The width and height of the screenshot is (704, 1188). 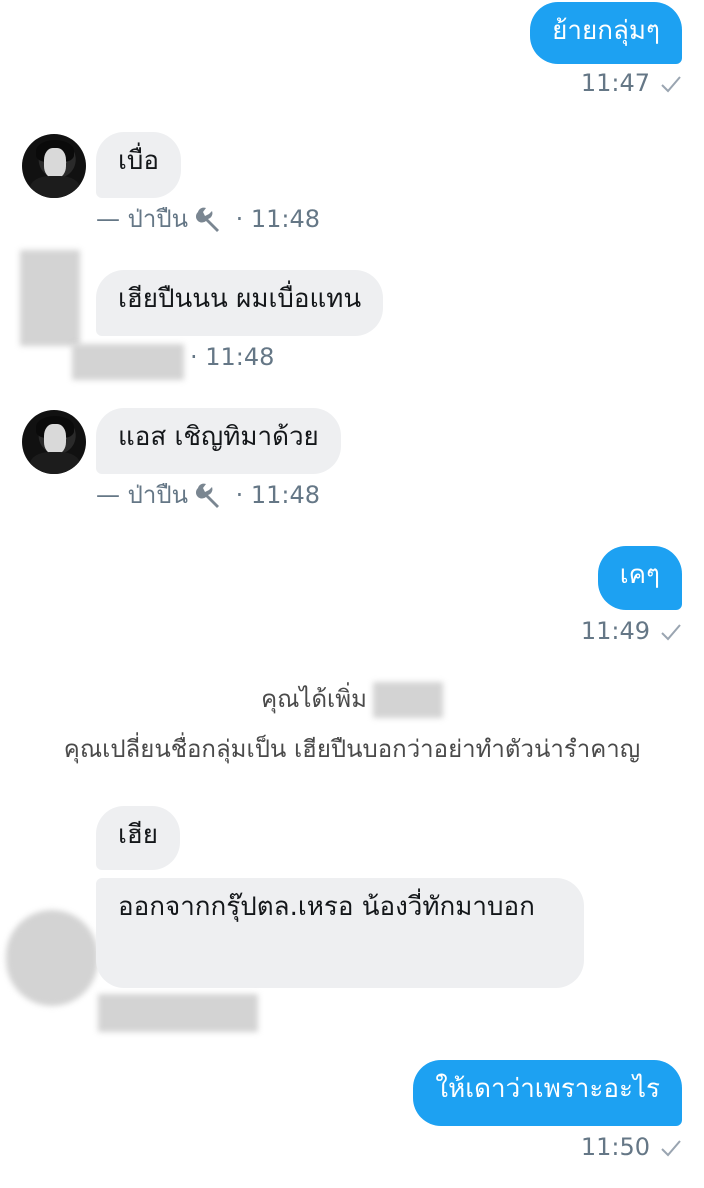 I want to click on message-bubble-outgoing: ให้เดาว่าเพราะอะไร, so click(x=547, y=1093).